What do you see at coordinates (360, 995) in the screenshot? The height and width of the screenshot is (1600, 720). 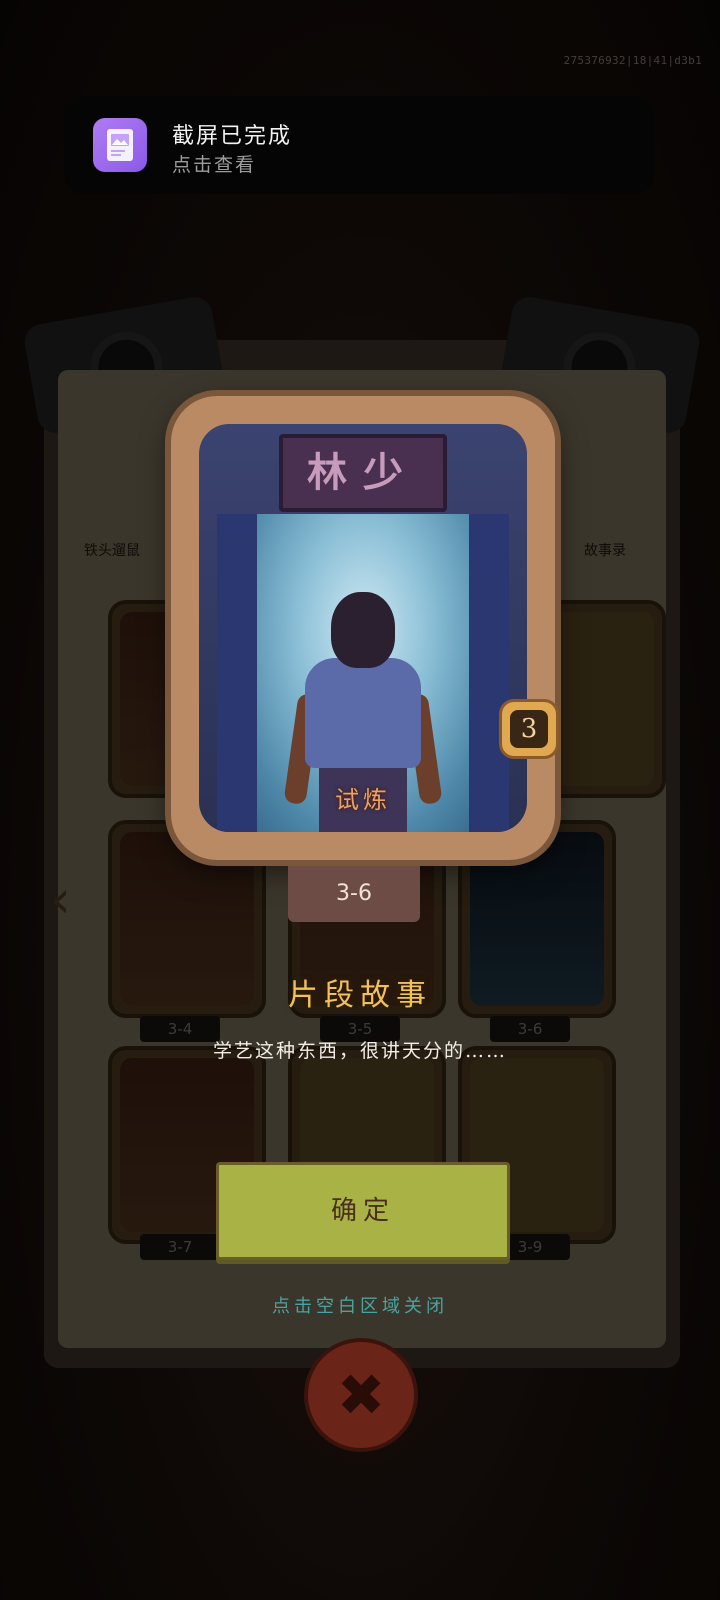 I see `section-title: 片段故事` at bounding box center [360, 995].